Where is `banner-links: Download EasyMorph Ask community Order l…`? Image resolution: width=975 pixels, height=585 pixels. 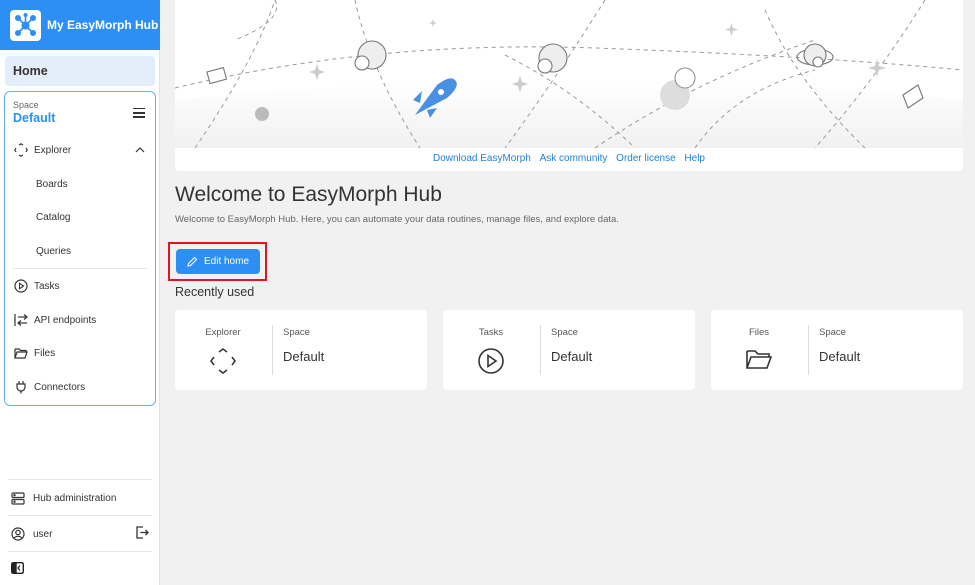 banner-links: Download EasyMorph Ask community Order l… is located at coordinates (569, 158).